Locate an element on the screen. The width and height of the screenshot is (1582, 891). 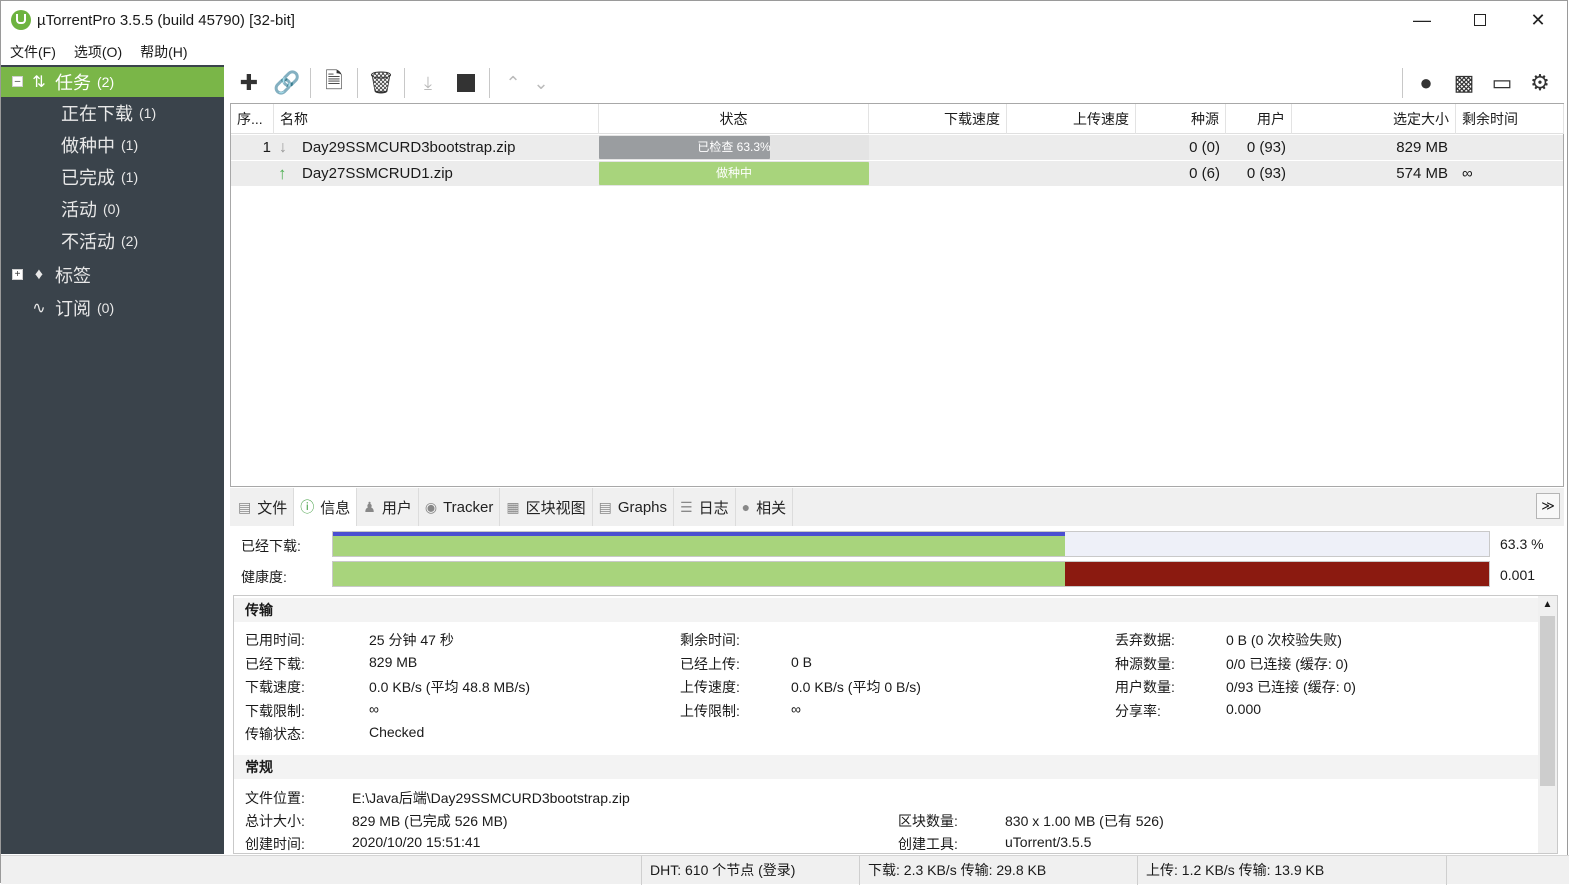
info-label: 已经上传: is located at coordinates (710, 664).